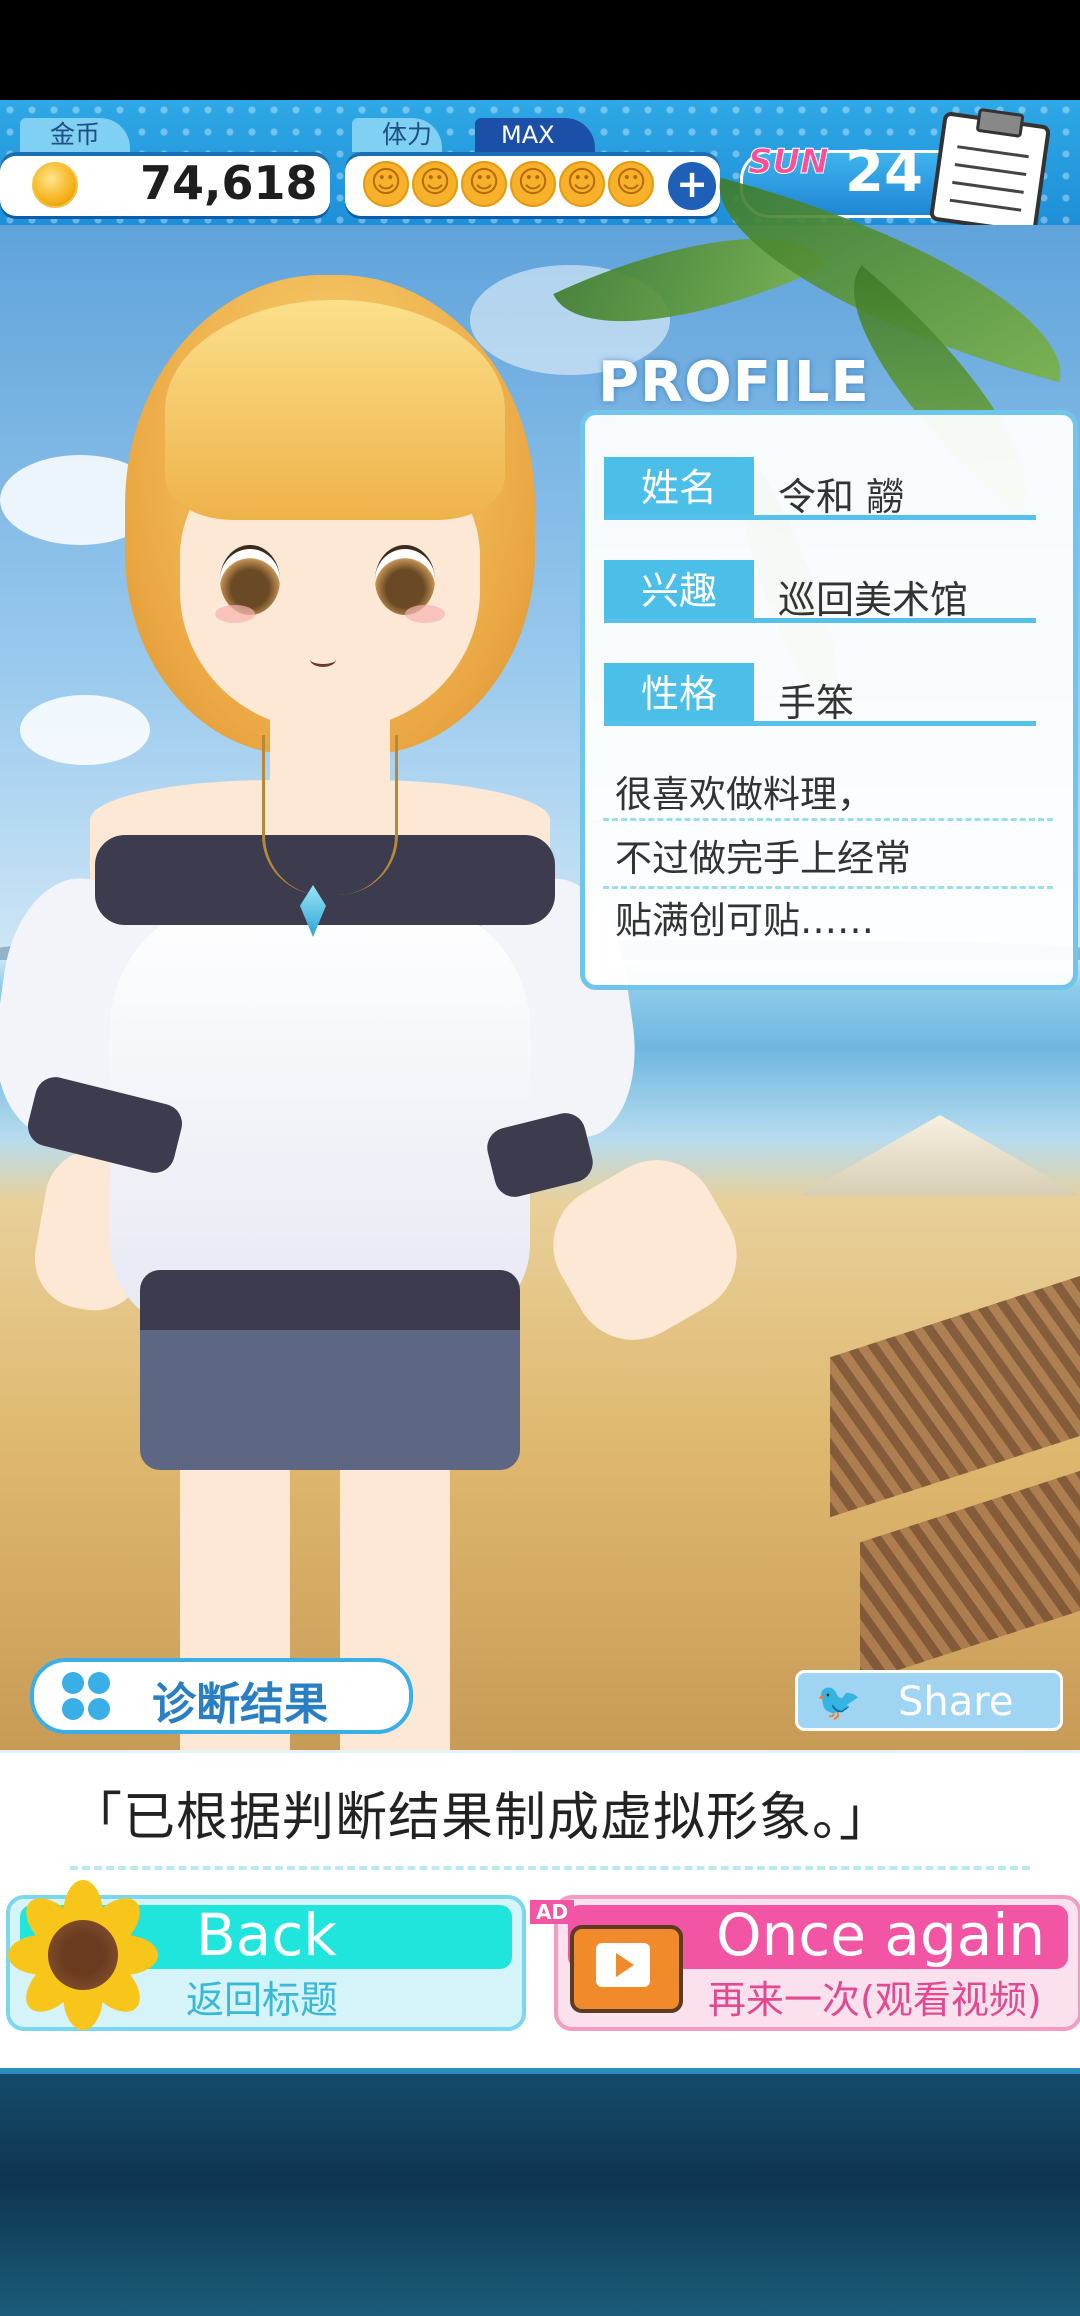  What do you see at coordinates (884, 172) in the screenshot?
I see `day-number: 24` at bounding box center [884, 172].